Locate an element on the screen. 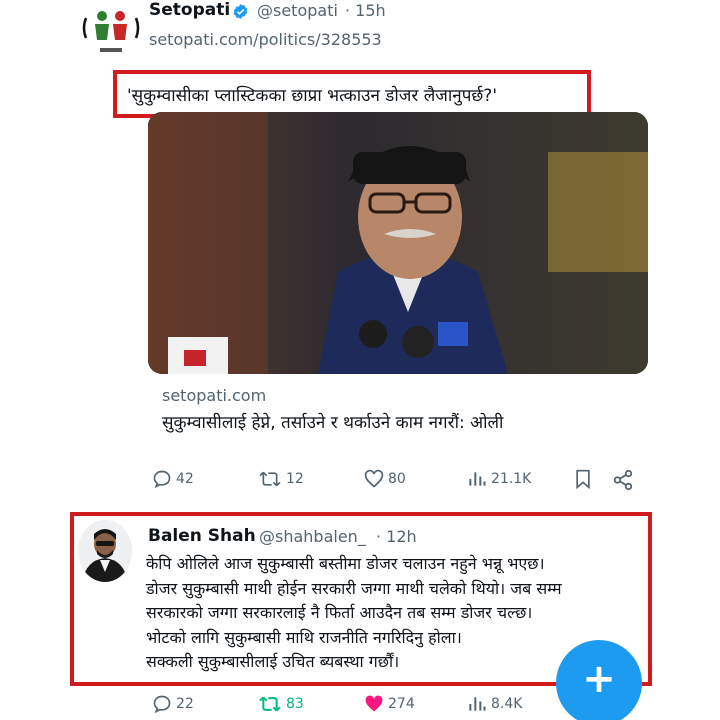 This screenshot has height=720, width=720. tweet1-display-name: Setopati is located at coordinates (189, 10).